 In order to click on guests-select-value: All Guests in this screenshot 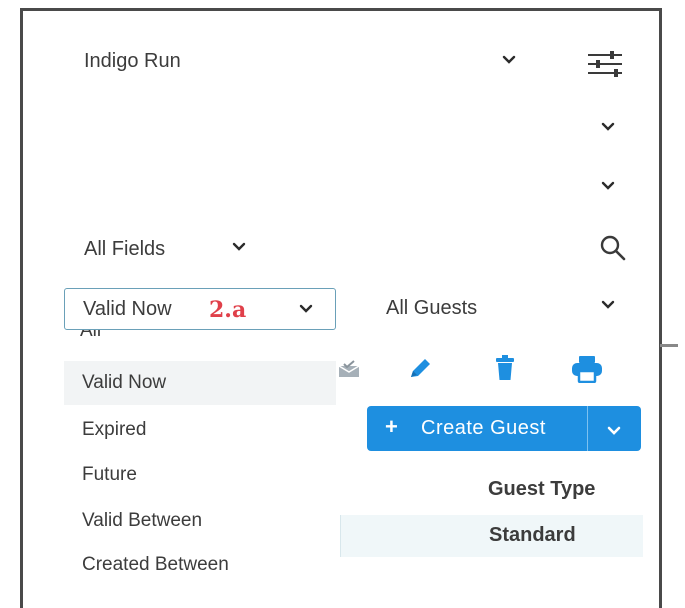, I will do `click(431, 308)`.